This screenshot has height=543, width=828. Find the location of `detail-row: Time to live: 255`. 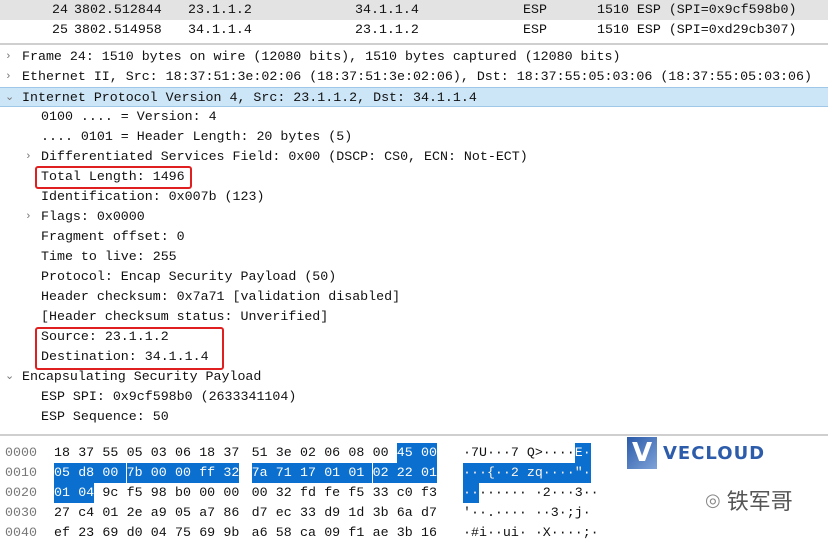

detail-row: Time to live: 255 is located at coordinates (414, 257).